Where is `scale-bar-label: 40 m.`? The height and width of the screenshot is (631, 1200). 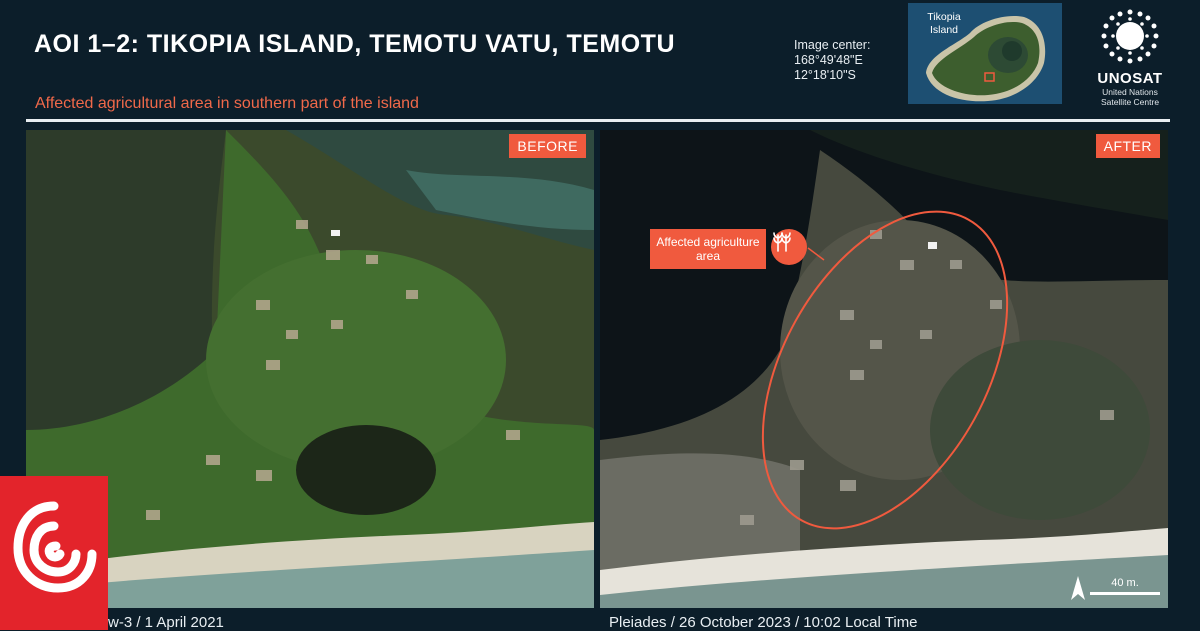
scale-bar-label: 40 m. is located at coordinates (1125, 583).